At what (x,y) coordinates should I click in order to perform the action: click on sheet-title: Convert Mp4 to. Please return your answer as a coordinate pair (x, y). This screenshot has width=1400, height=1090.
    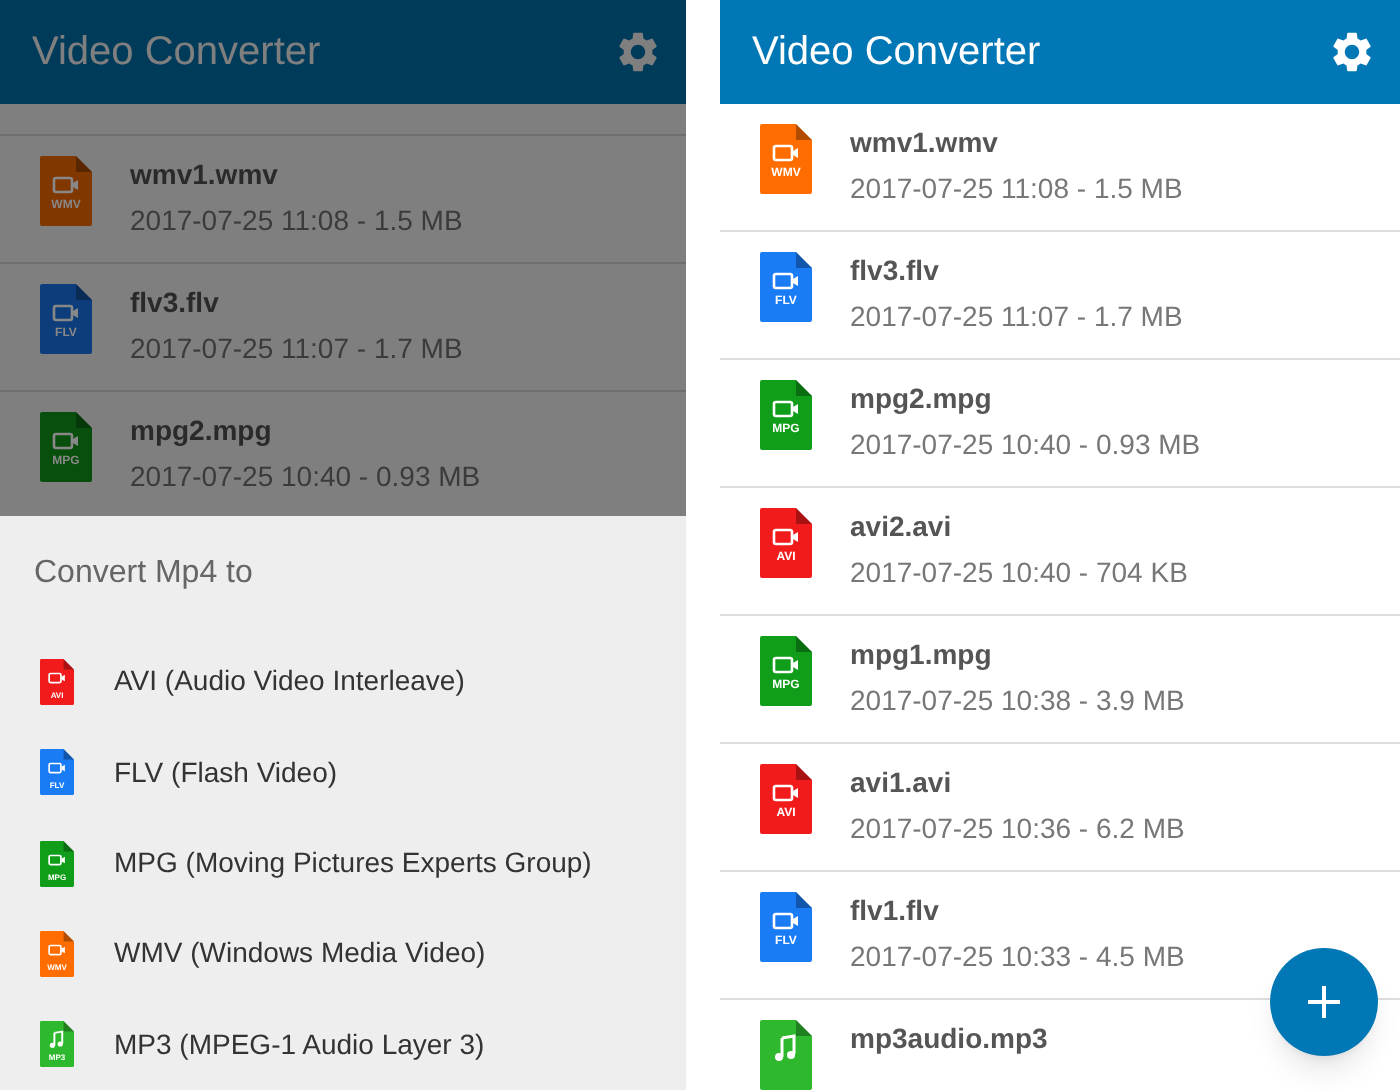
    Looking at the image, I should click on (142, 574).